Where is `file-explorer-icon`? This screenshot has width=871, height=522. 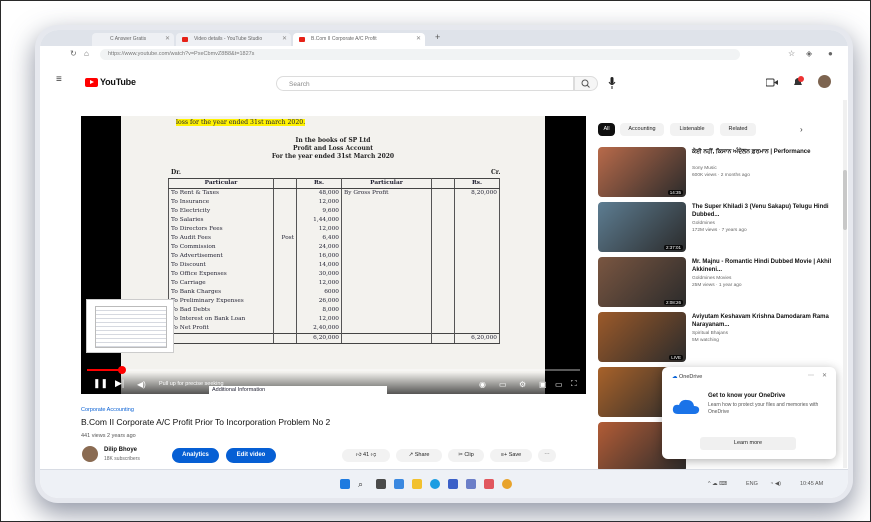 file-explorer-icon is located at coordinates (417, 484).